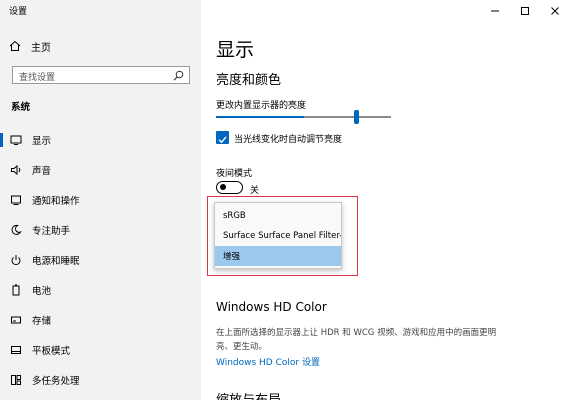 The height and width of the screenshot is (400, 570). I want to click on maximize-icon, so click(525, 11).